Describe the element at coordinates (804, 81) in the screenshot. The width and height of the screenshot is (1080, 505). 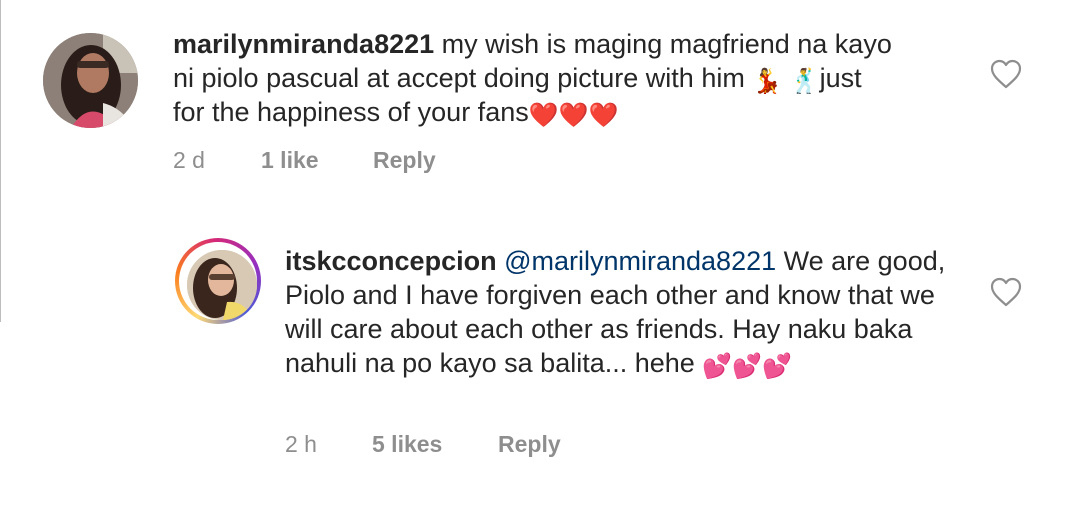
I see `man-dancing-emoji: 🕺` at that location.